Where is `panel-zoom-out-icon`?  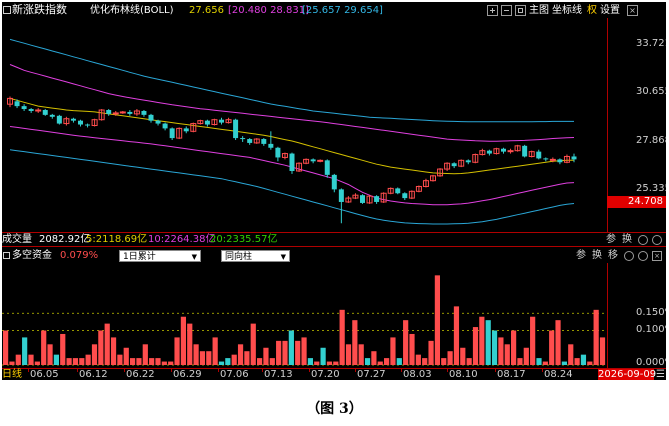 panel-zoom-out-icon is located at coordinates (643, 256).